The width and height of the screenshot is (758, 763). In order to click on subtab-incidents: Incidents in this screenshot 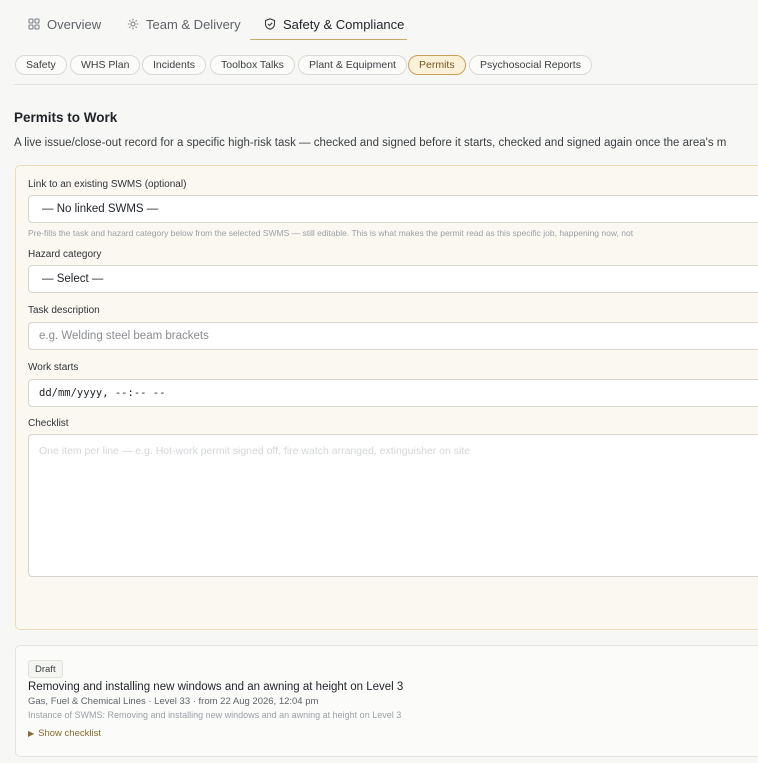, I will do `click(174, 65)`.